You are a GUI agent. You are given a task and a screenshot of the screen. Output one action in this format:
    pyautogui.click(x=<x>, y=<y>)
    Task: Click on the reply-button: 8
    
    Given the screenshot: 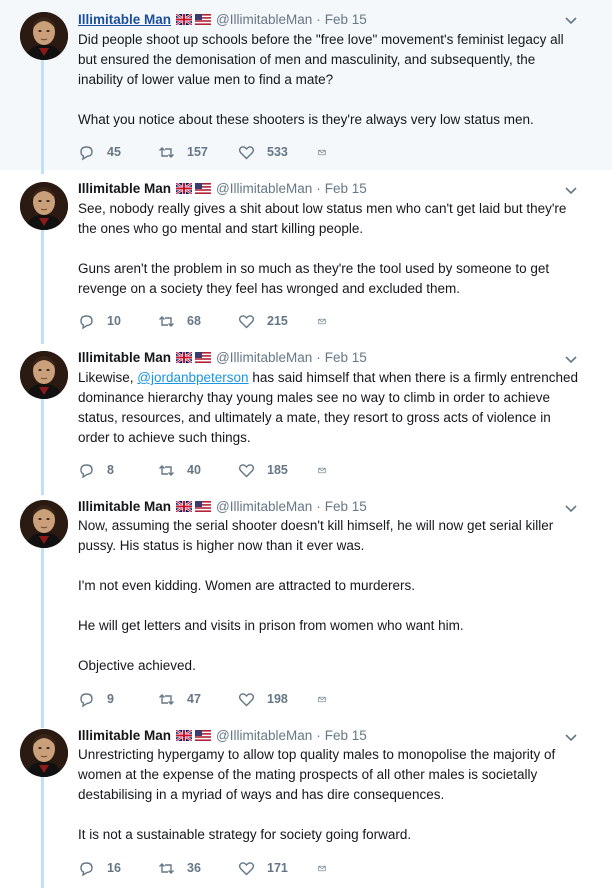 What is the action you would take?
    pyautogui.click(x=118, y=470)
    